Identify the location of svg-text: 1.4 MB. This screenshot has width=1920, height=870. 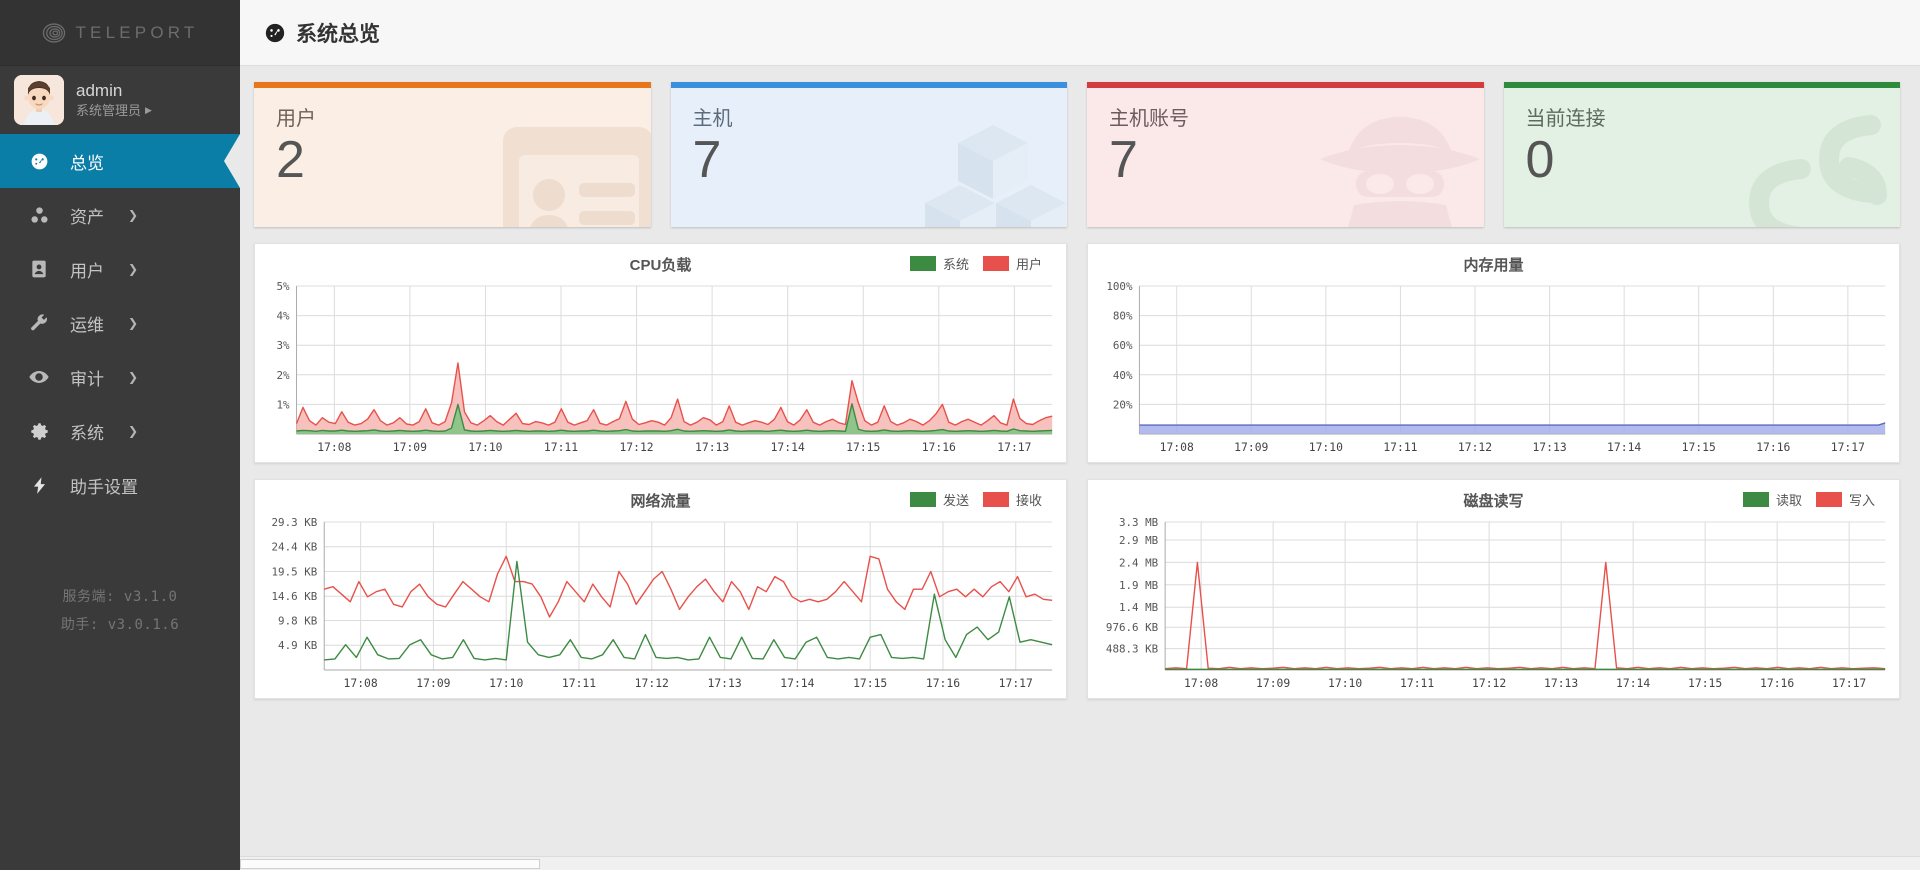
(1139, 607).